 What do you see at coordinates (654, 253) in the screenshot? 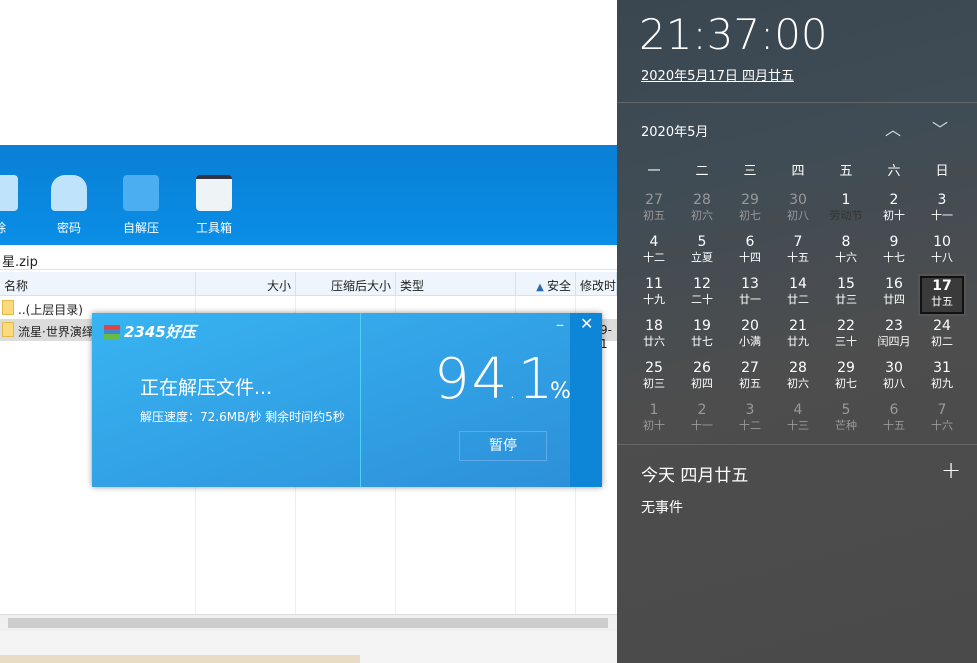
I see `calendar-day: 4 十二` at bounding box center [654, 253].